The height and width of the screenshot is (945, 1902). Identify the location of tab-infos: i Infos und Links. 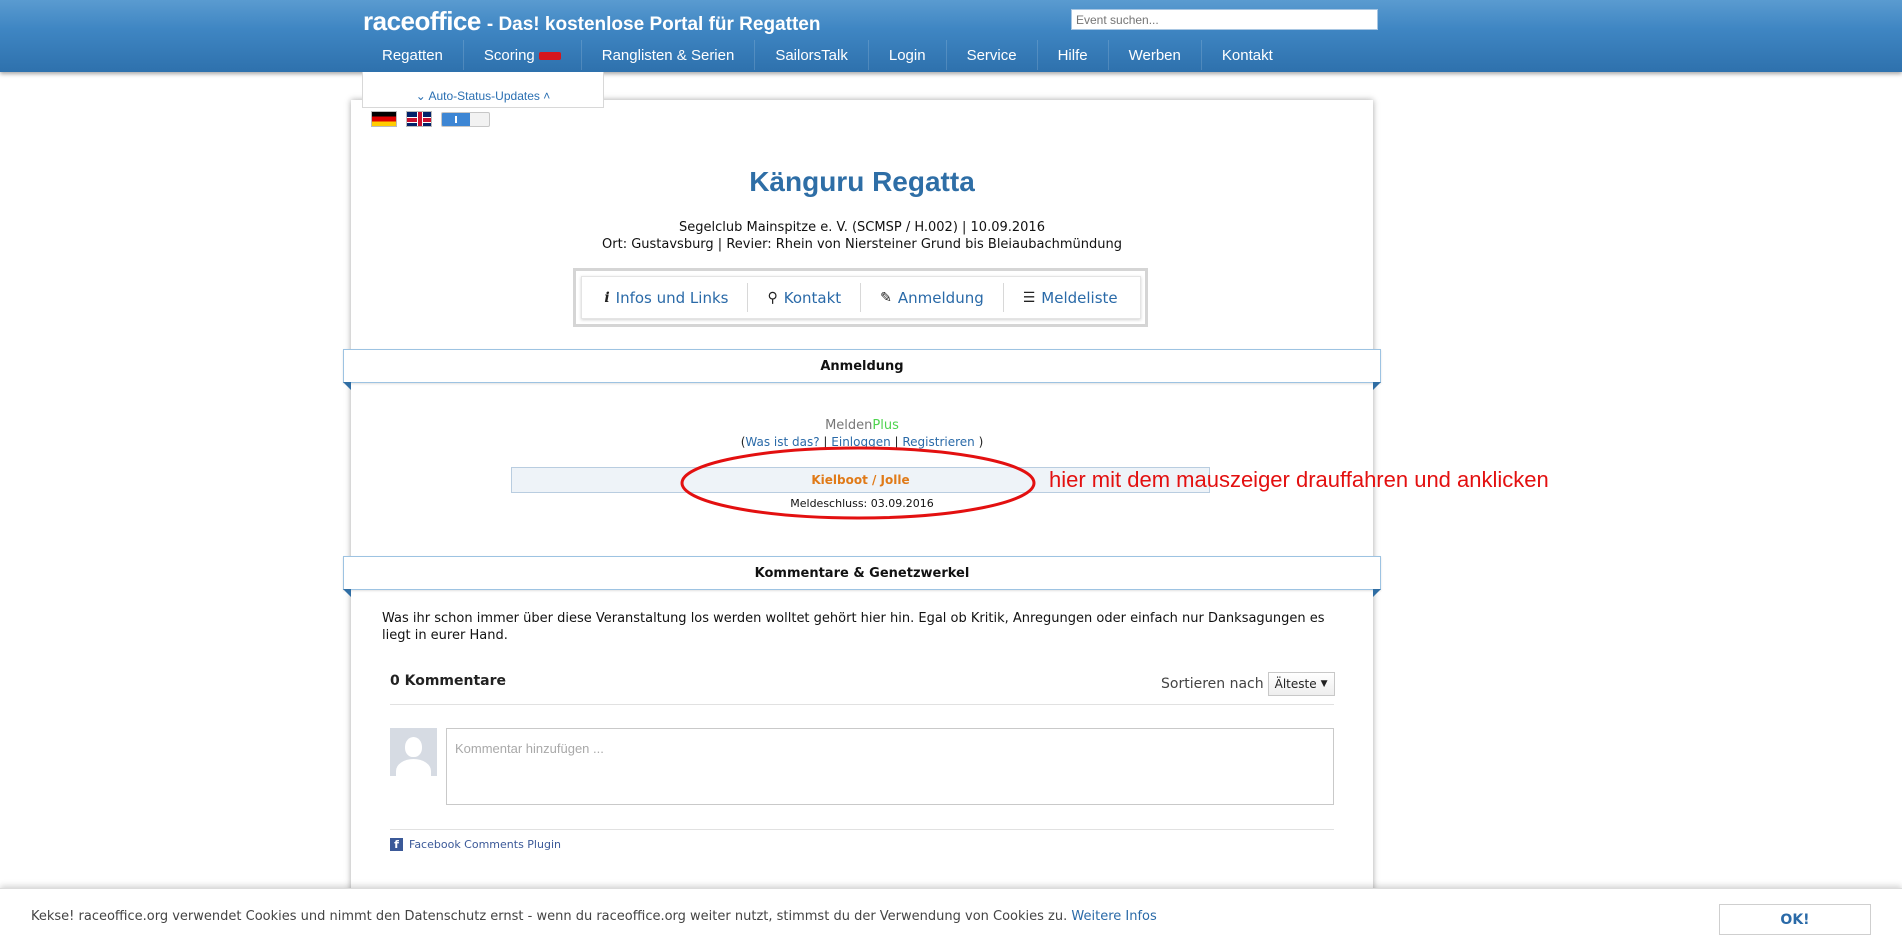
(667, 297).